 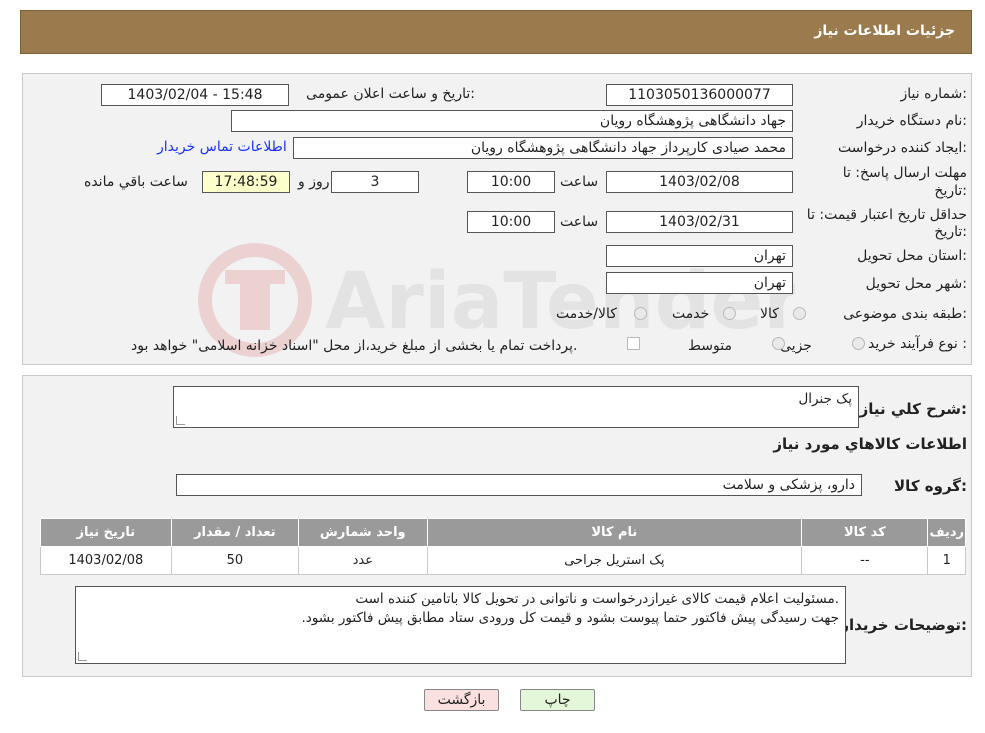 What do you see at coordinates (946, 532) in the screenshot?
I see `col-row: ردیف` at bounding box center [946, 532].